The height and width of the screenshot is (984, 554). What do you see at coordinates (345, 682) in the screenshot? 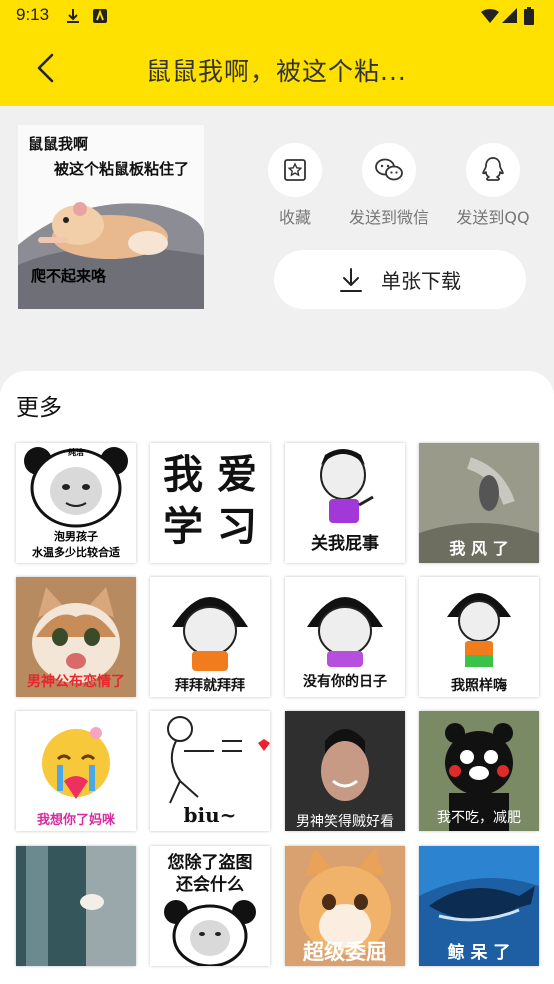
I see `tile-caption: 没有你的日子` at bounding box center [345, 682].